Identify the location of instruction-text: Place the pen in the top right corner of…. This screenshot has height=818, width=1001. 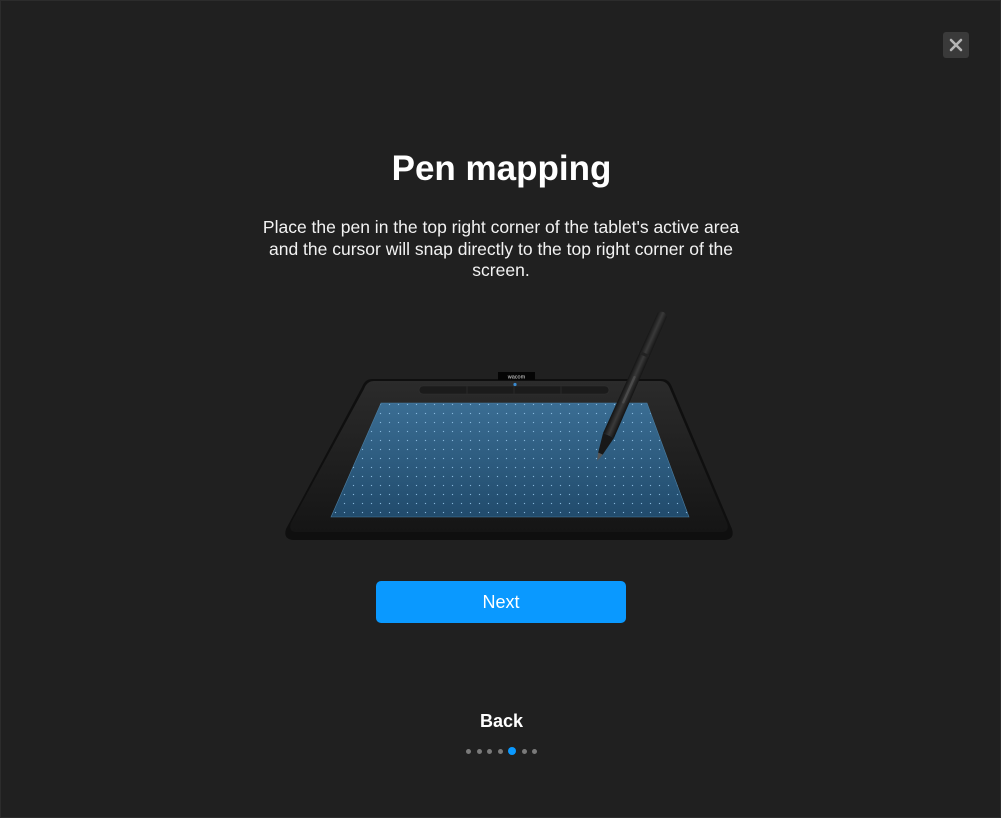
(501, 248).